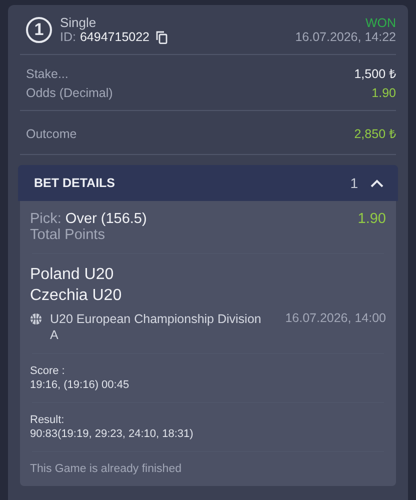  Describe the element at coordinates (76, 296) in the screenshot. I see `team-name: Czechia U20` at that location.